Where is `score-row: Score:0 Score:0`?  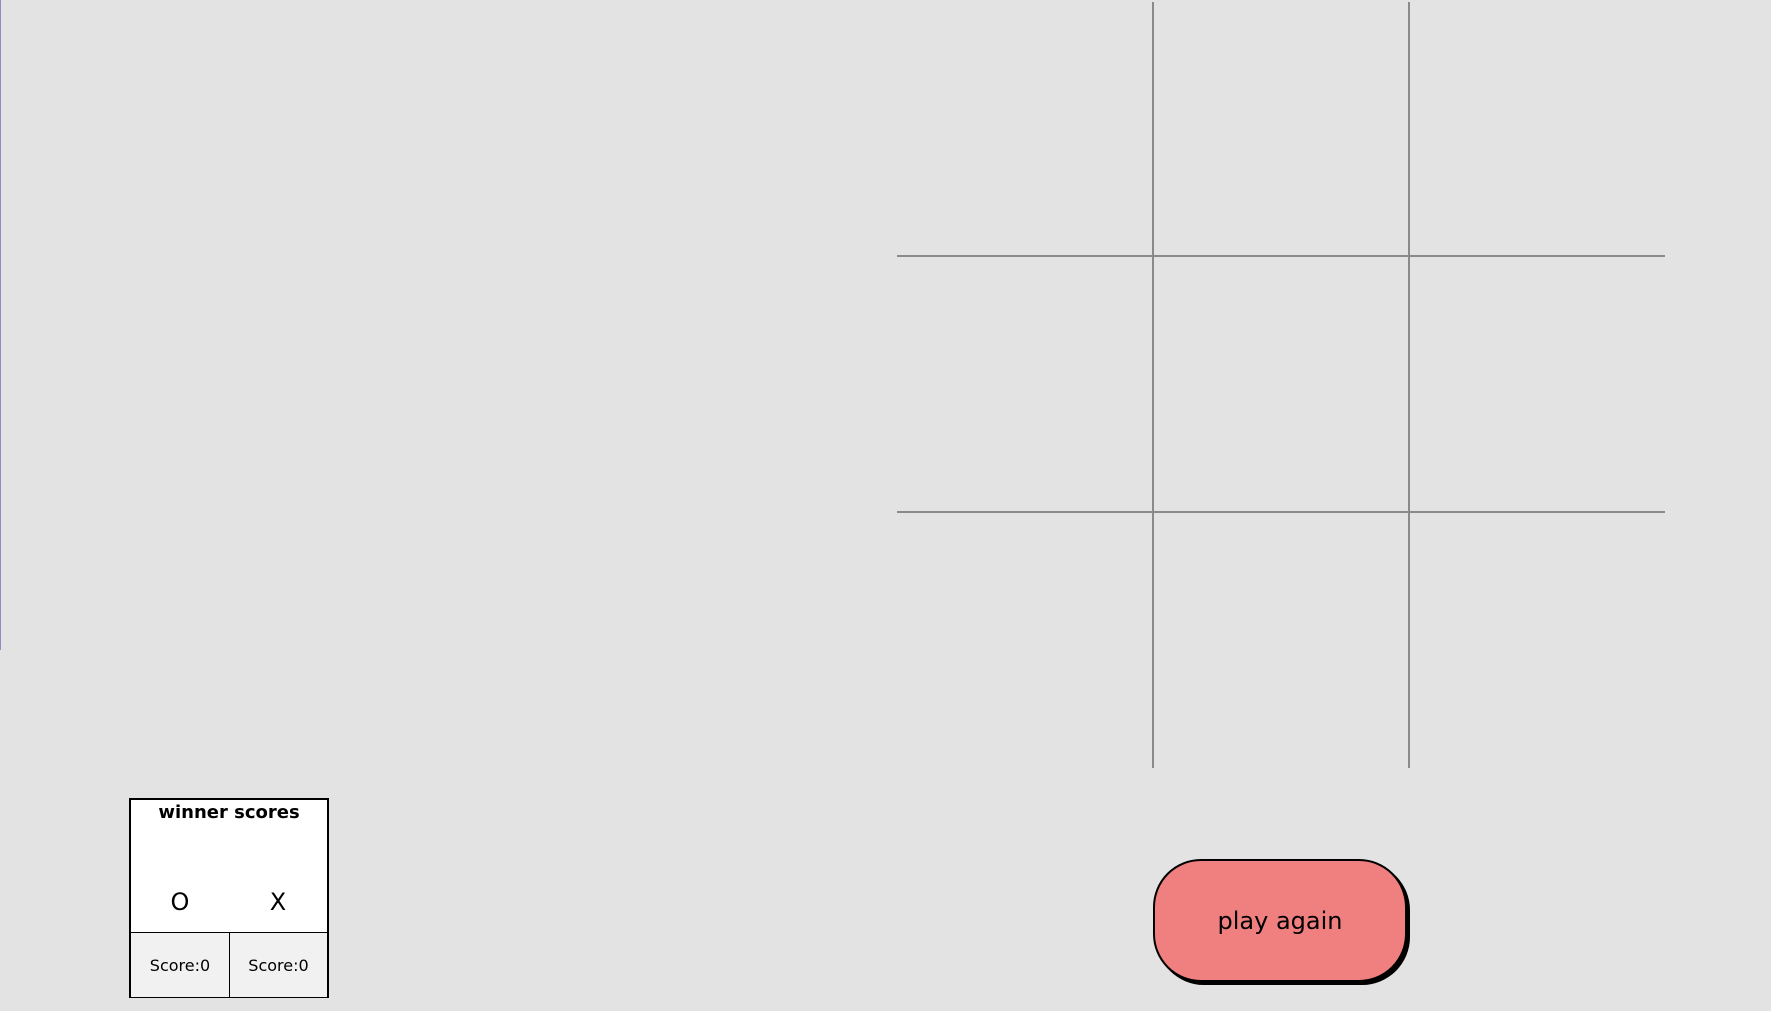 score-row: Score:0 Score:0 is located at coordinates (229, 964).